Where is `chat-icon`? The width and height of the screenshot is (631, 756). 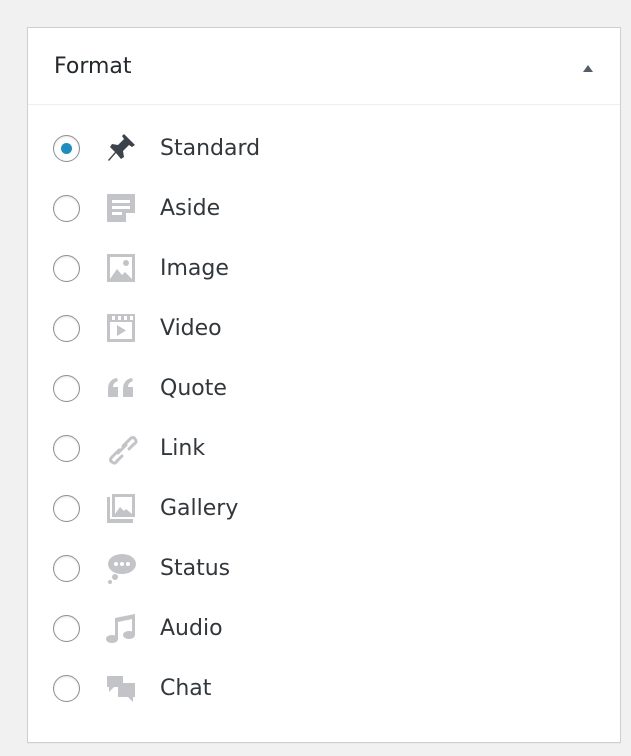 chat-icon is located at coordinates (121, 688).